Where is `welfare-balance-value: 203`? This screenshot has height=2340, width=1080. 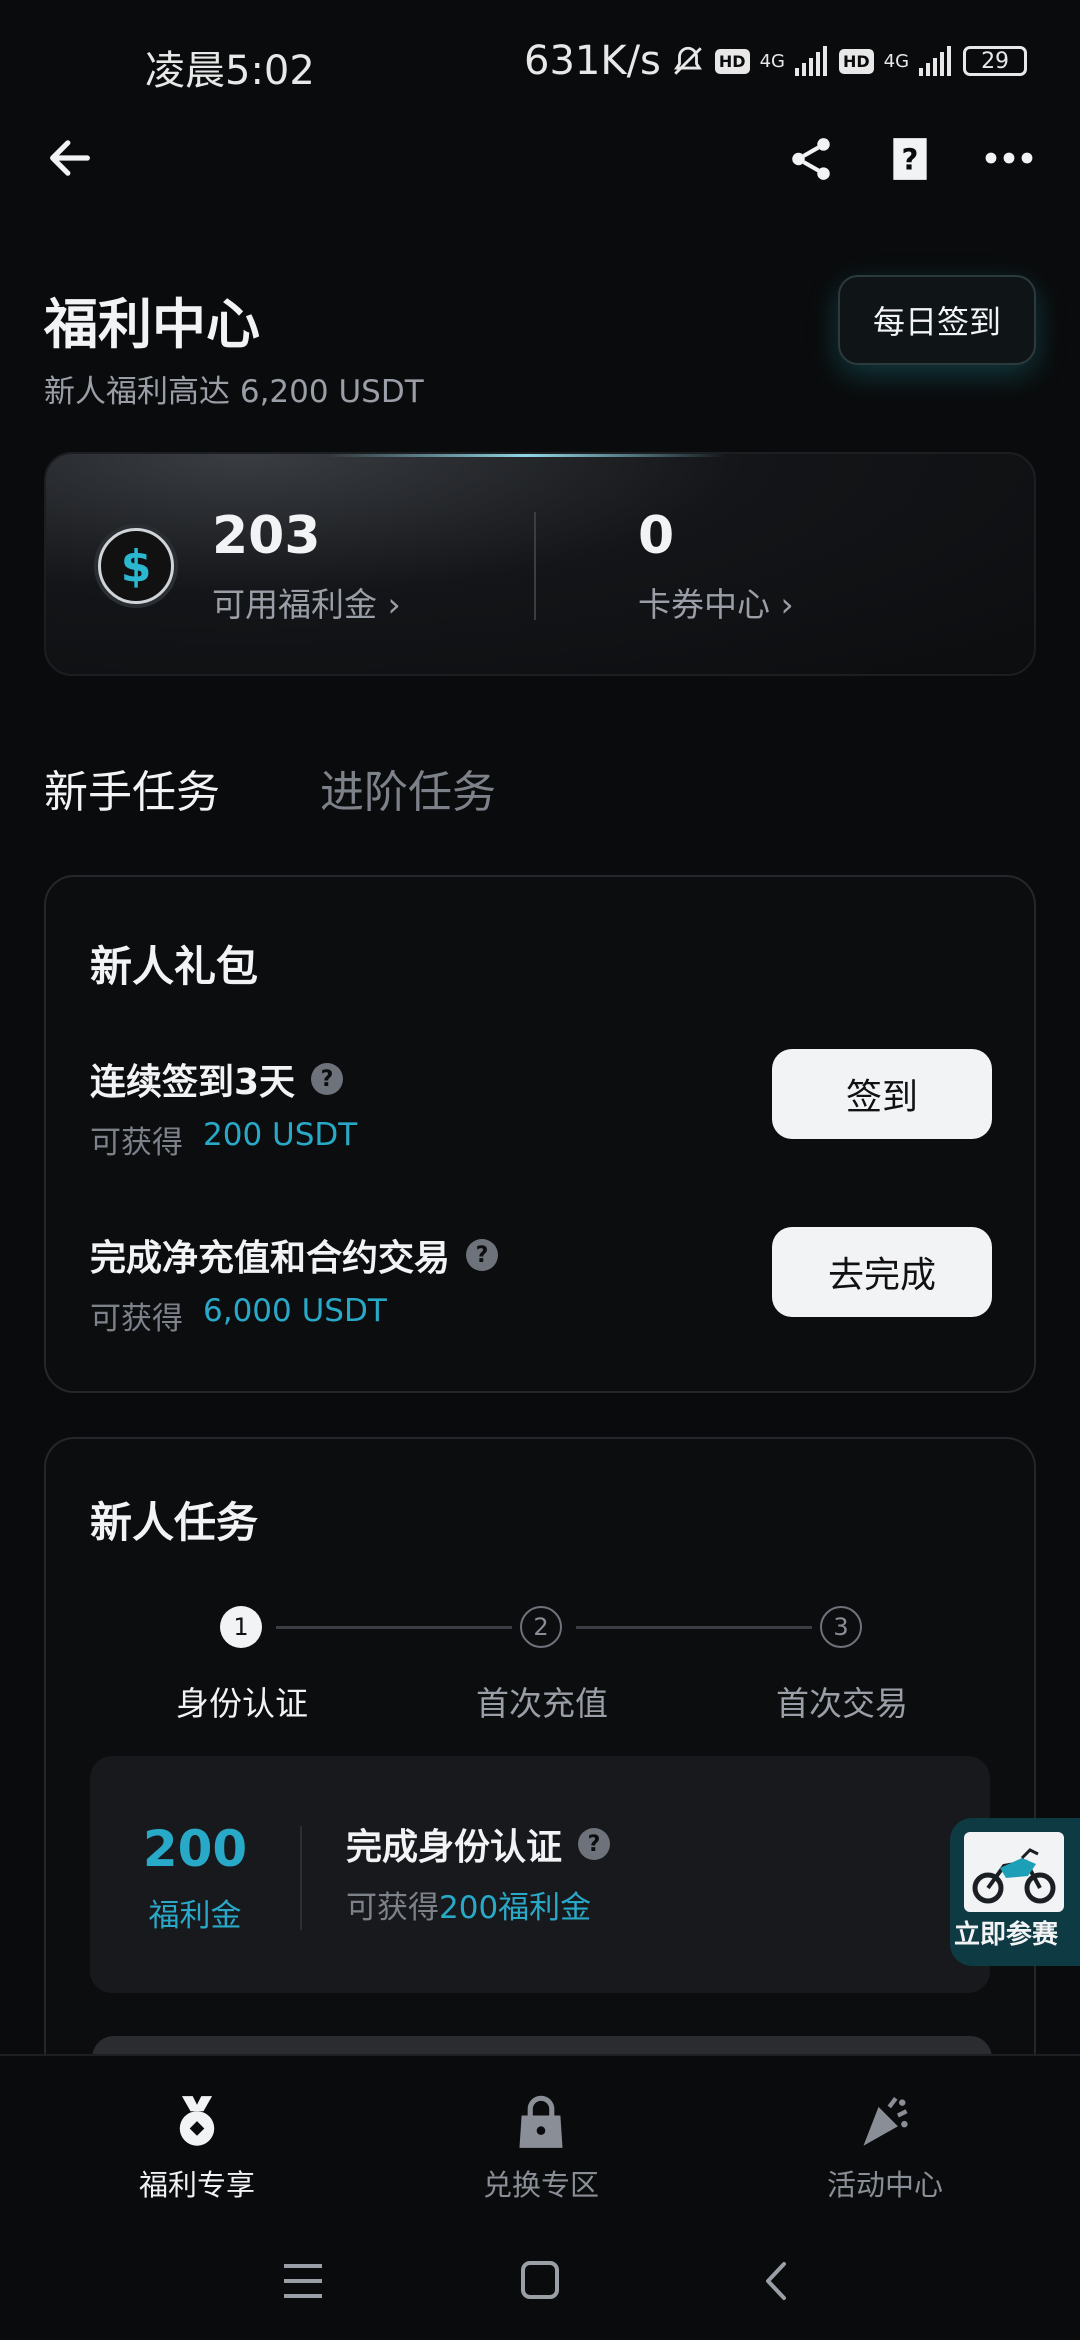
welfare-balance-value: 203 is located at coordinates (266, 536).